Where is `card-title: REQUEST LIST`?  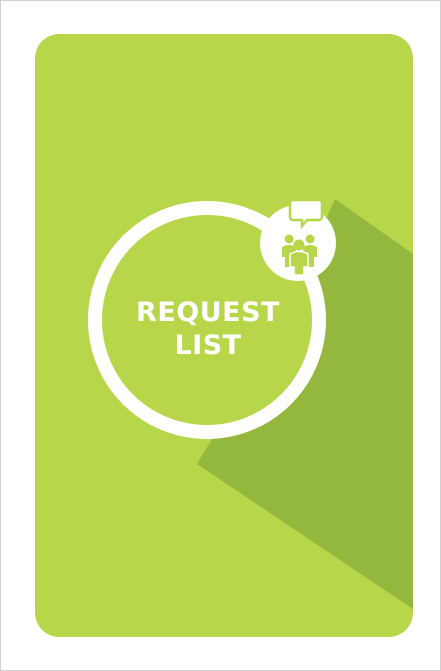
card-title: REQUEST LIST is located at coordinates (208, 329).